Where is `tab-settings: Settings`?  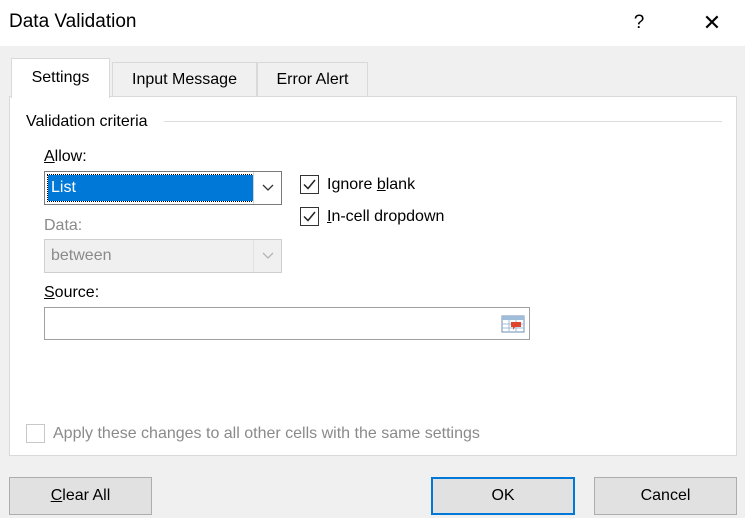 tab-settings: Settings is located at coordinates (60, 78).